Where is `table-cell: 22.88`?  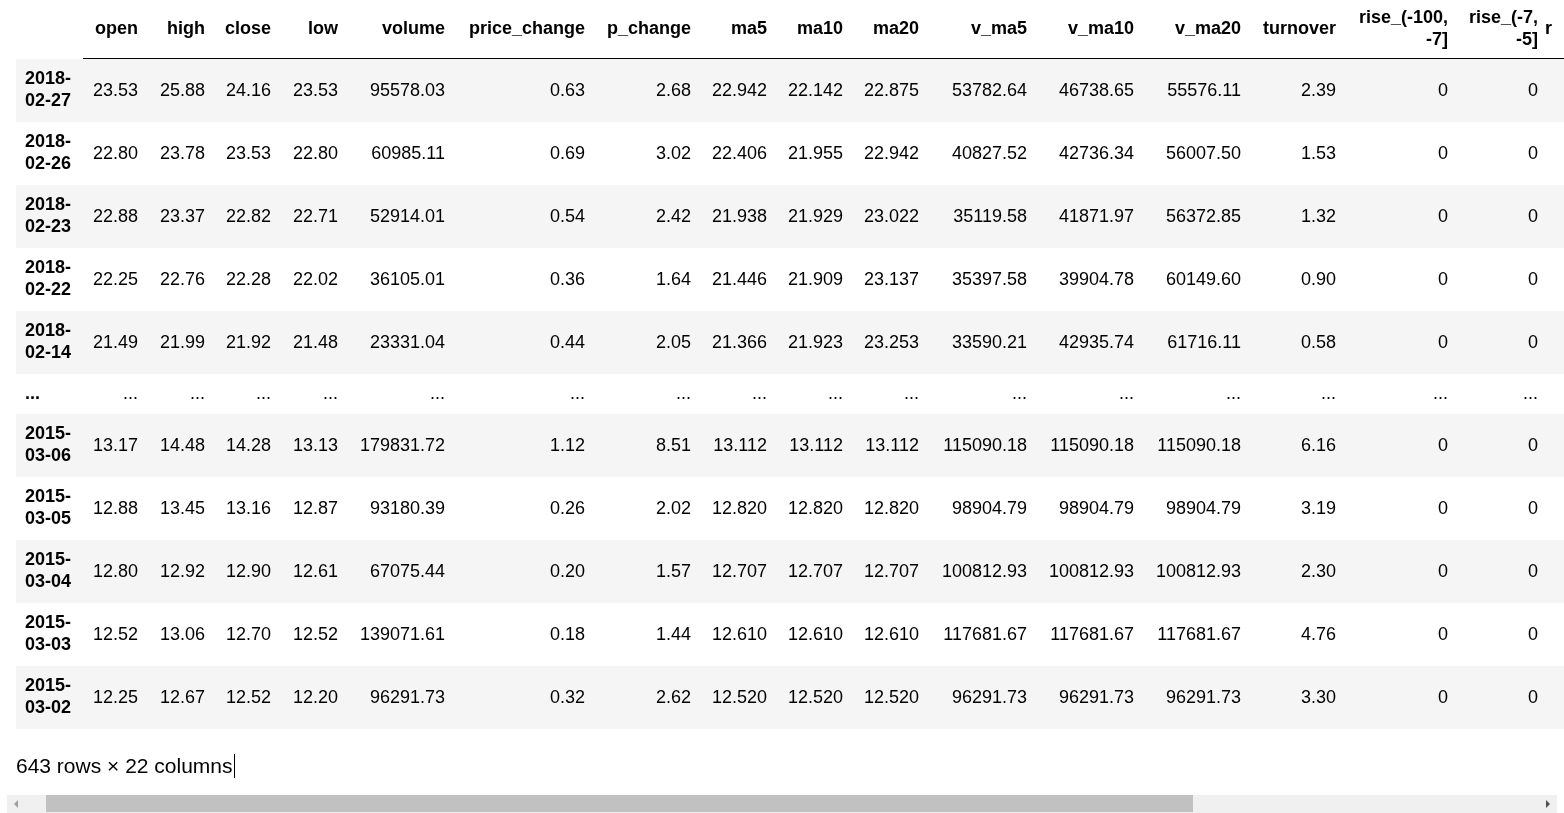
table-cell: 22.88 is located at coordinates (114, 216).